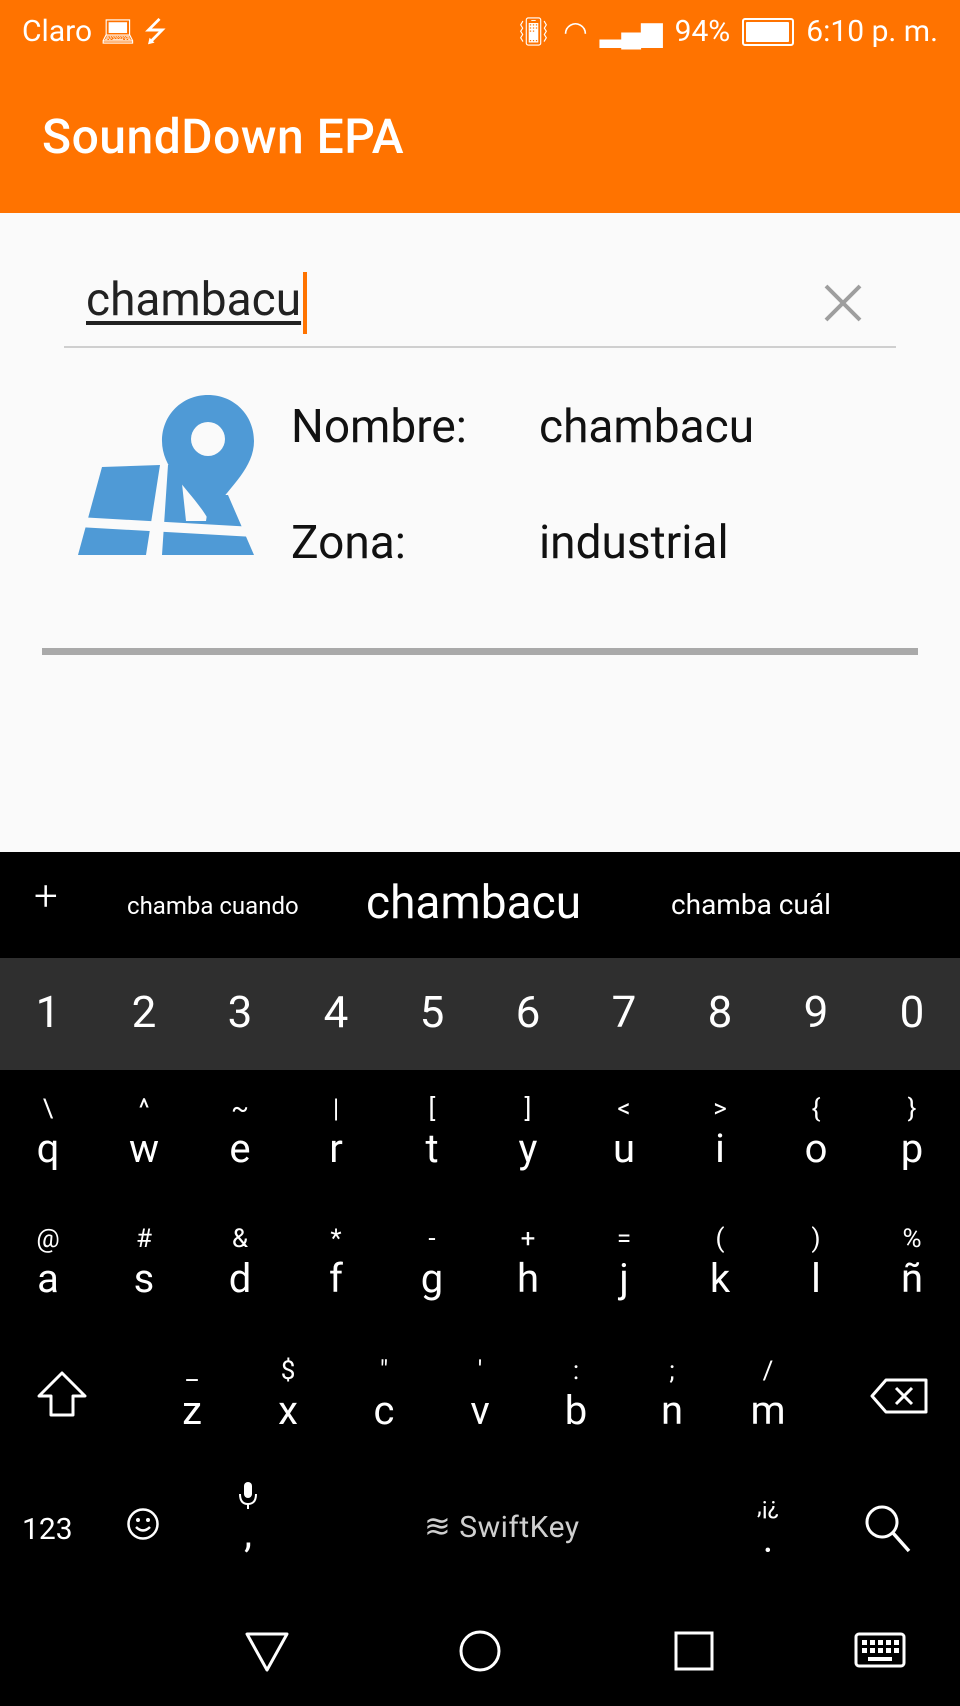  What do you see at coordinates (720, 1148) in the screenshot?
I see `key-letter: i` at bounding box center [720, 1148].